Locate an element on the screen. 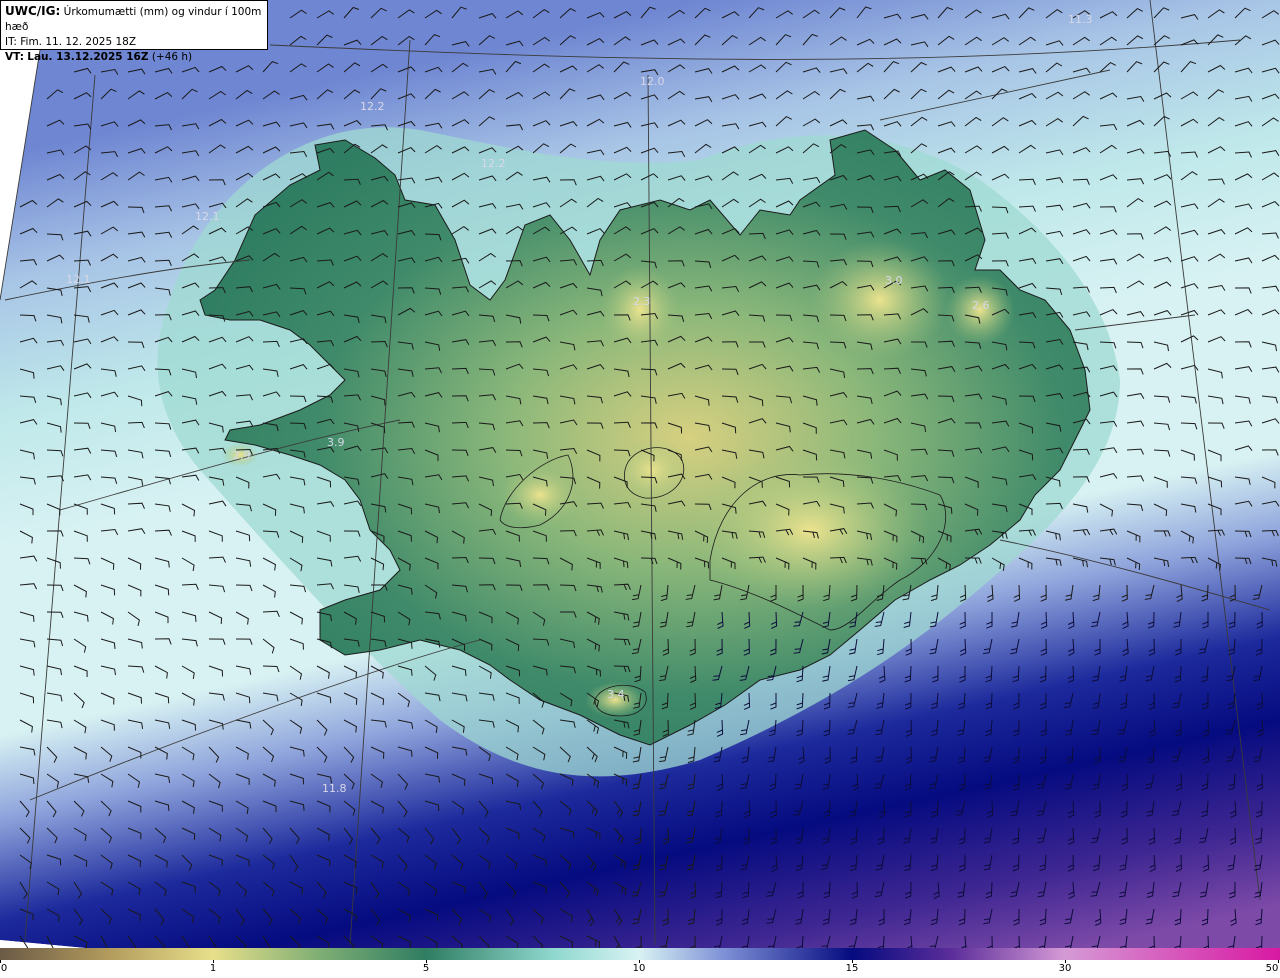  point-value: 11.8 is located at coordinates (334, 788).